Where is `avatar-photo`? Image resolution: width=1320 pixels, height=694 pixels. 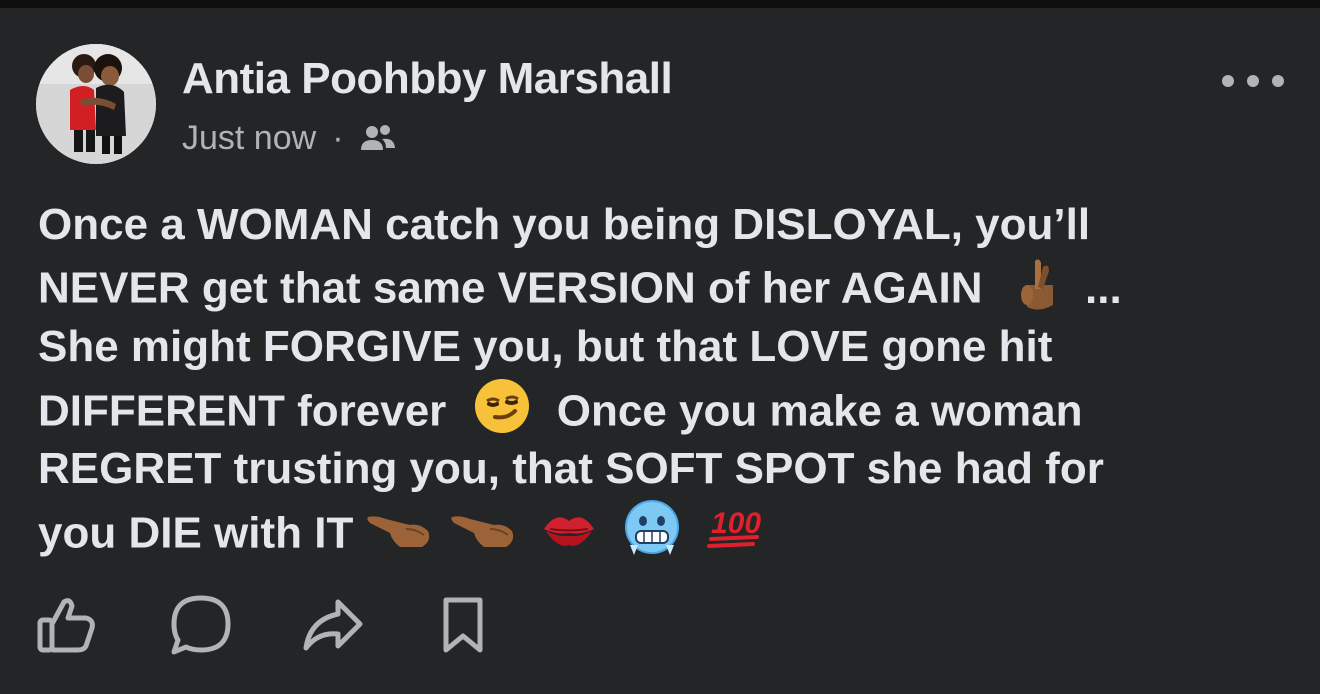
avatar-photo is located at coordinates (96, 104).